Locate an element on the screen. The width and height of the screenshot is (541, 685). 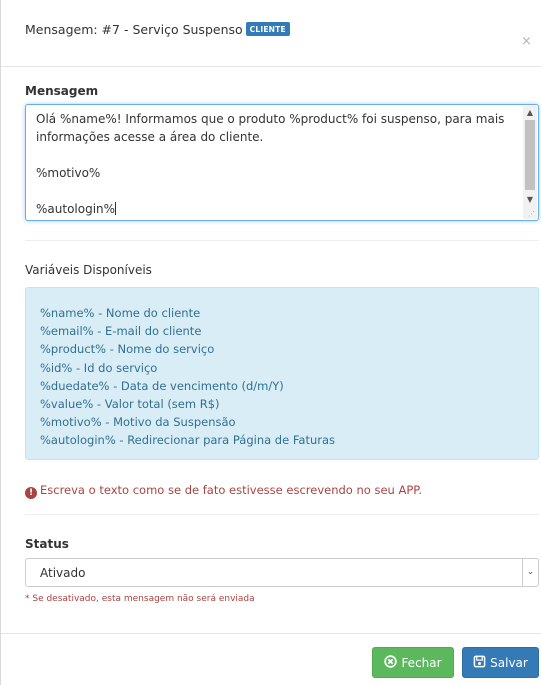
variable-item: %email% - E-mail do cliente is located at coordinates (121, 331).